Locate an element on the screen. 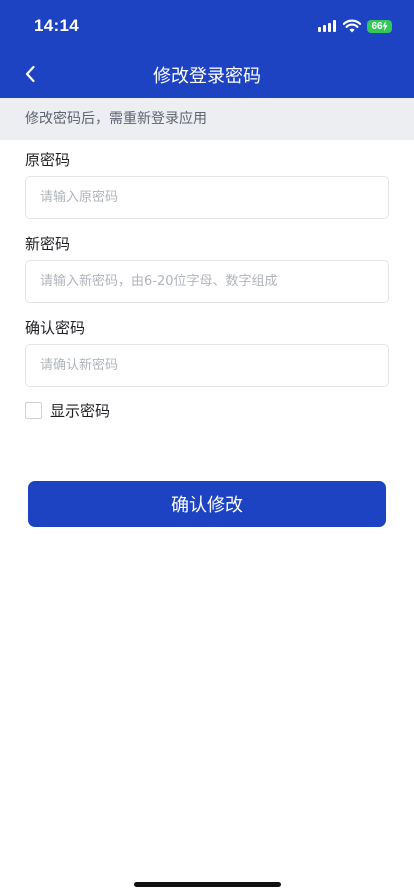 This screenshot has width=414, height=896. header: 14:14 66 修改登录密码 is located at coordinates (207, 49).